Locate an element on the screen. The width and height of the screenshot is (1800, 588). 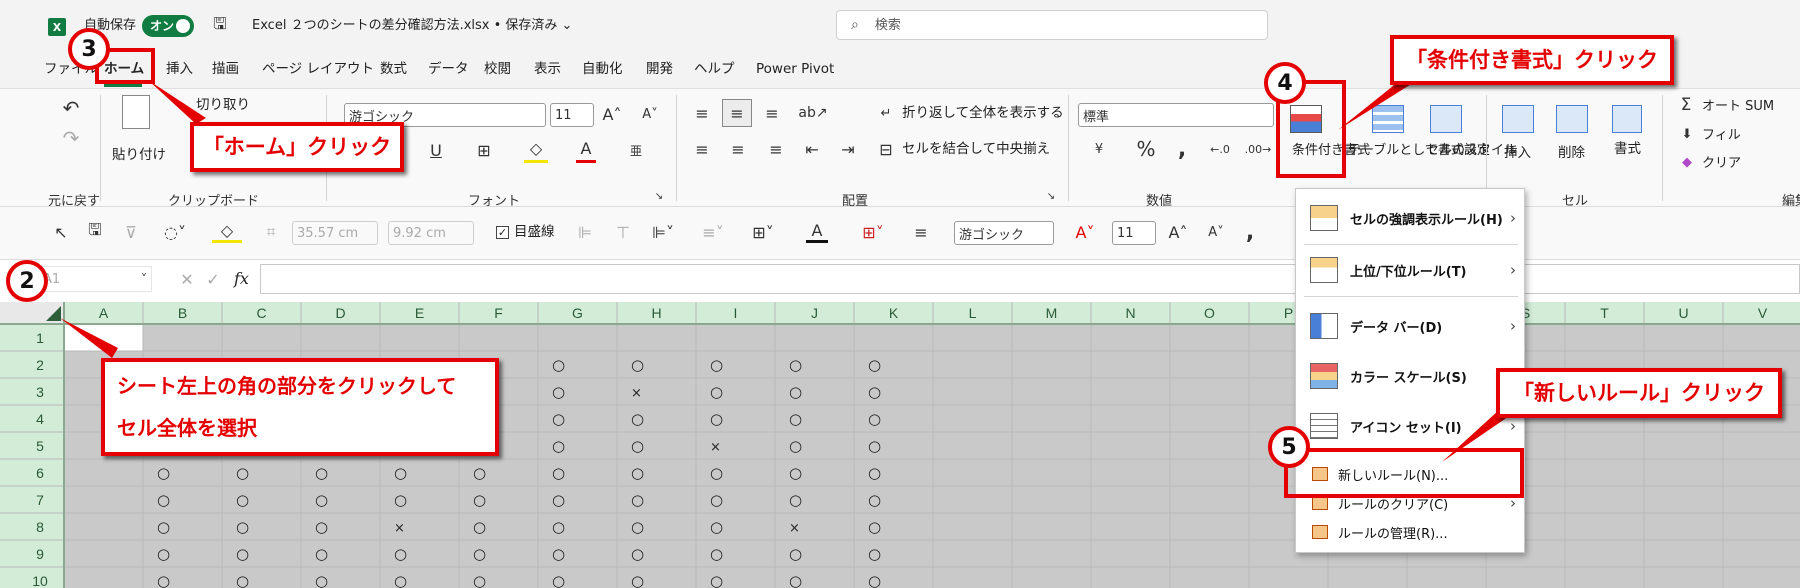
menu-data-bars: データ バー(D) › is located at coordinates (1411, 326).